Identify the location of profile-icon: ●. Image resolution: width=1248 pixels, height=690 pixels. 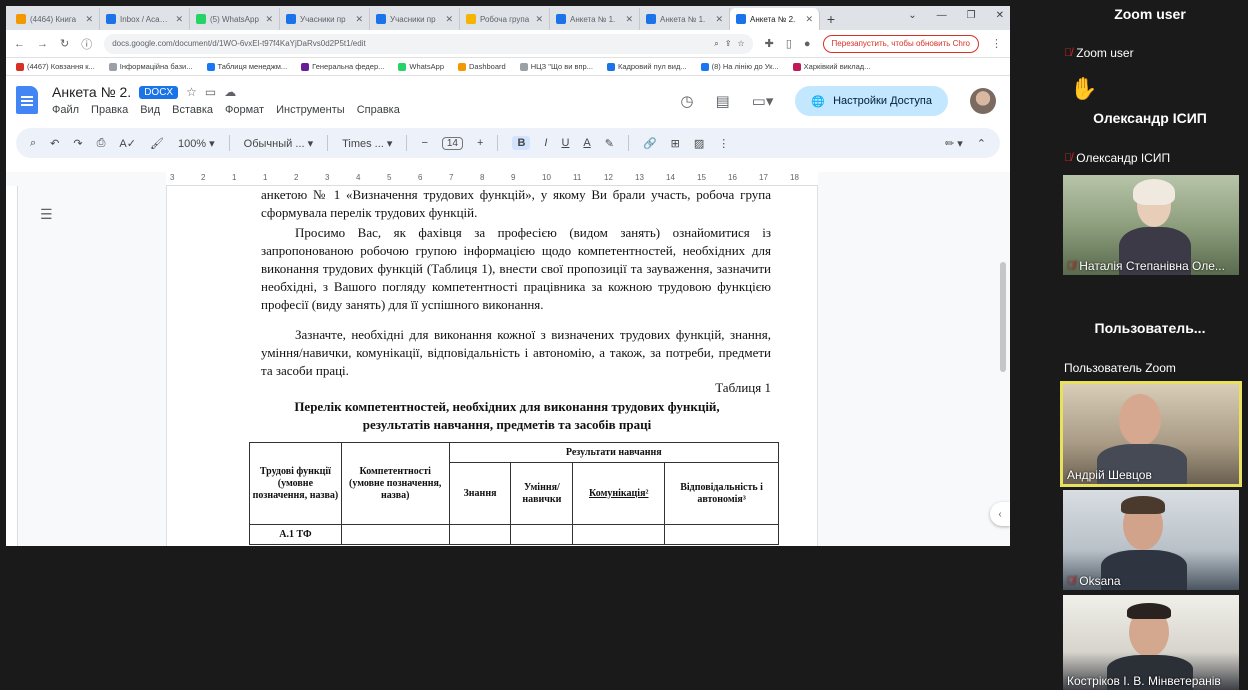
(807, 44).